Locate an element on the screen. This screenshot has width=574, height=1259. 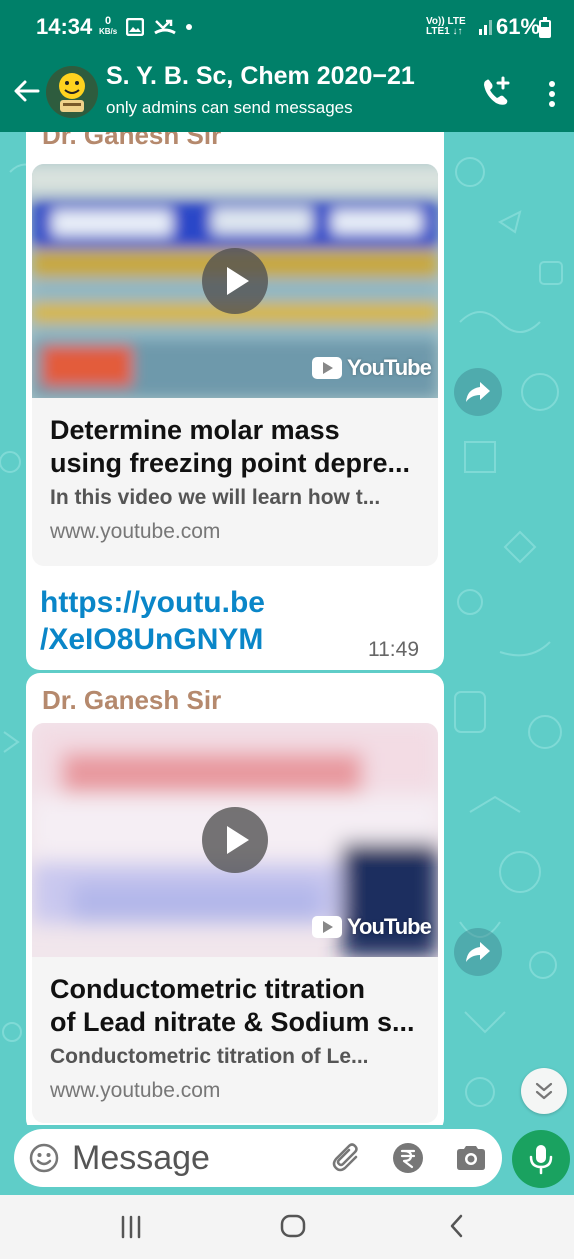
scroll-to-bottom-button is located at coordinates (544, 1091).